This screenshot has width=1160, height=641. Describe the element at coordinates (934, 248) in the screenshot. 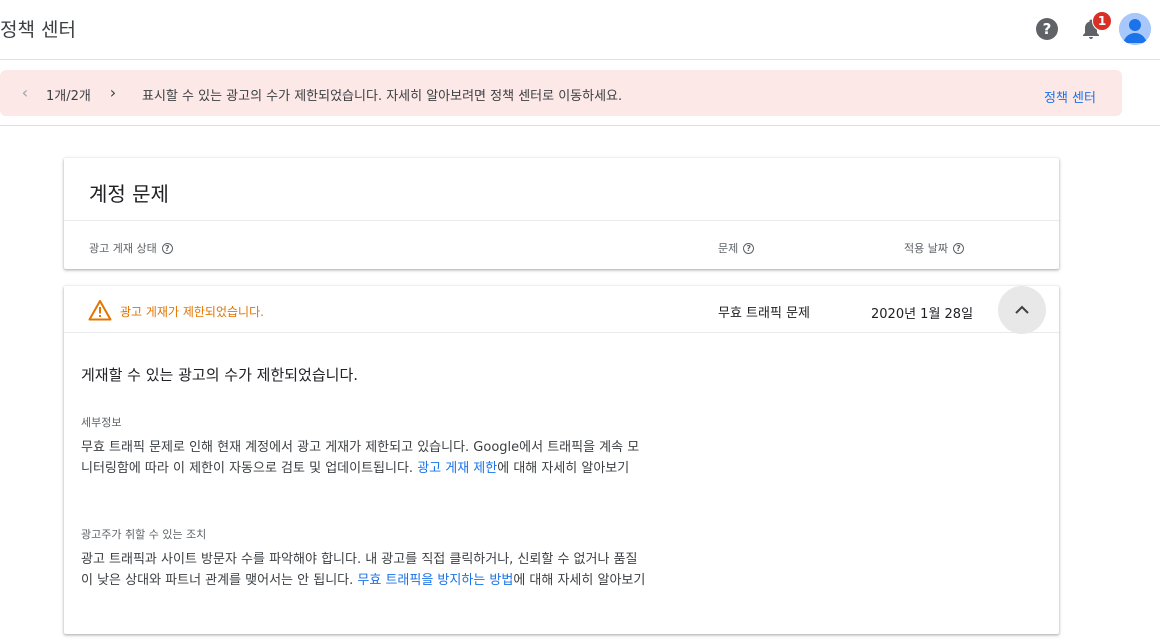

I see `column-header-date: 적용 날짜 ?` at that location.